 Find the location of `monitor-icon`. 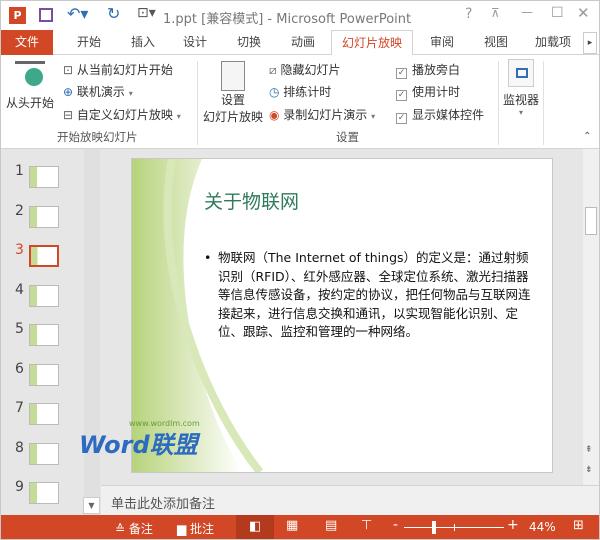

monitor-icon is located at coordinates (521, 73).